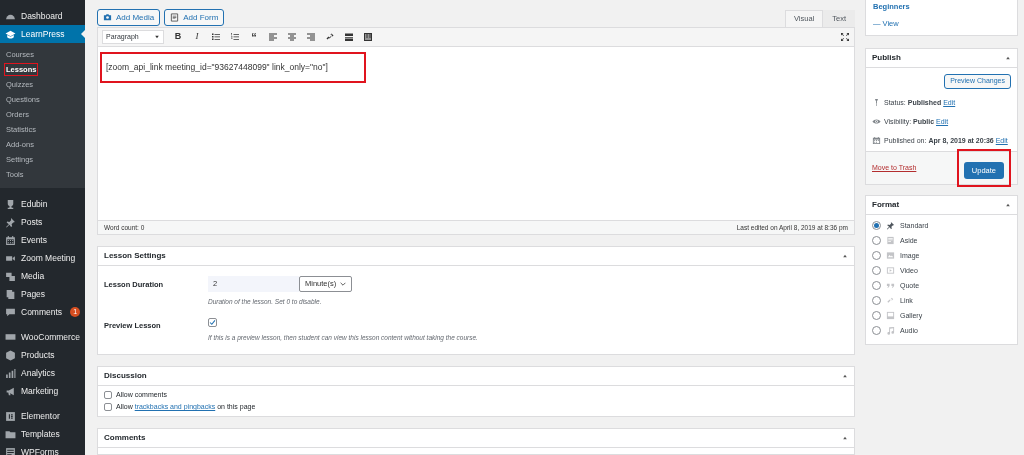 This screenshot has width=1024, height=455. I want to click on sidebar-item: Media, so click(42, 276).